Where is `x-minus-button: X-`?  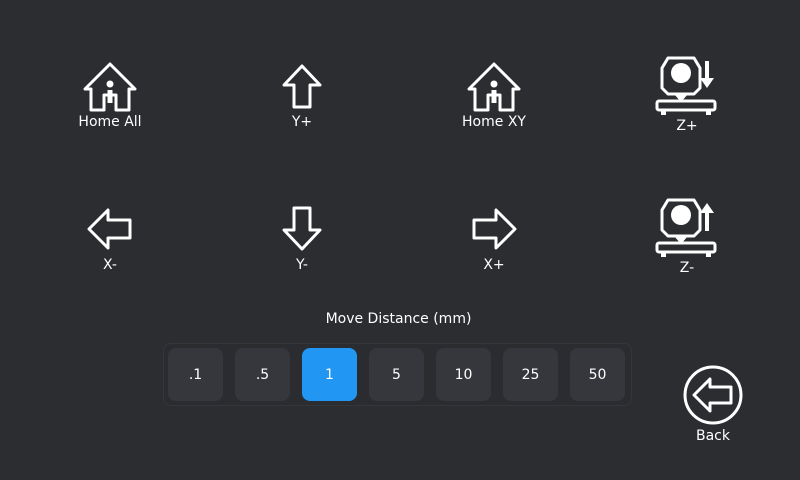 x-minus-button: X- is located at coordinates (110, 251).